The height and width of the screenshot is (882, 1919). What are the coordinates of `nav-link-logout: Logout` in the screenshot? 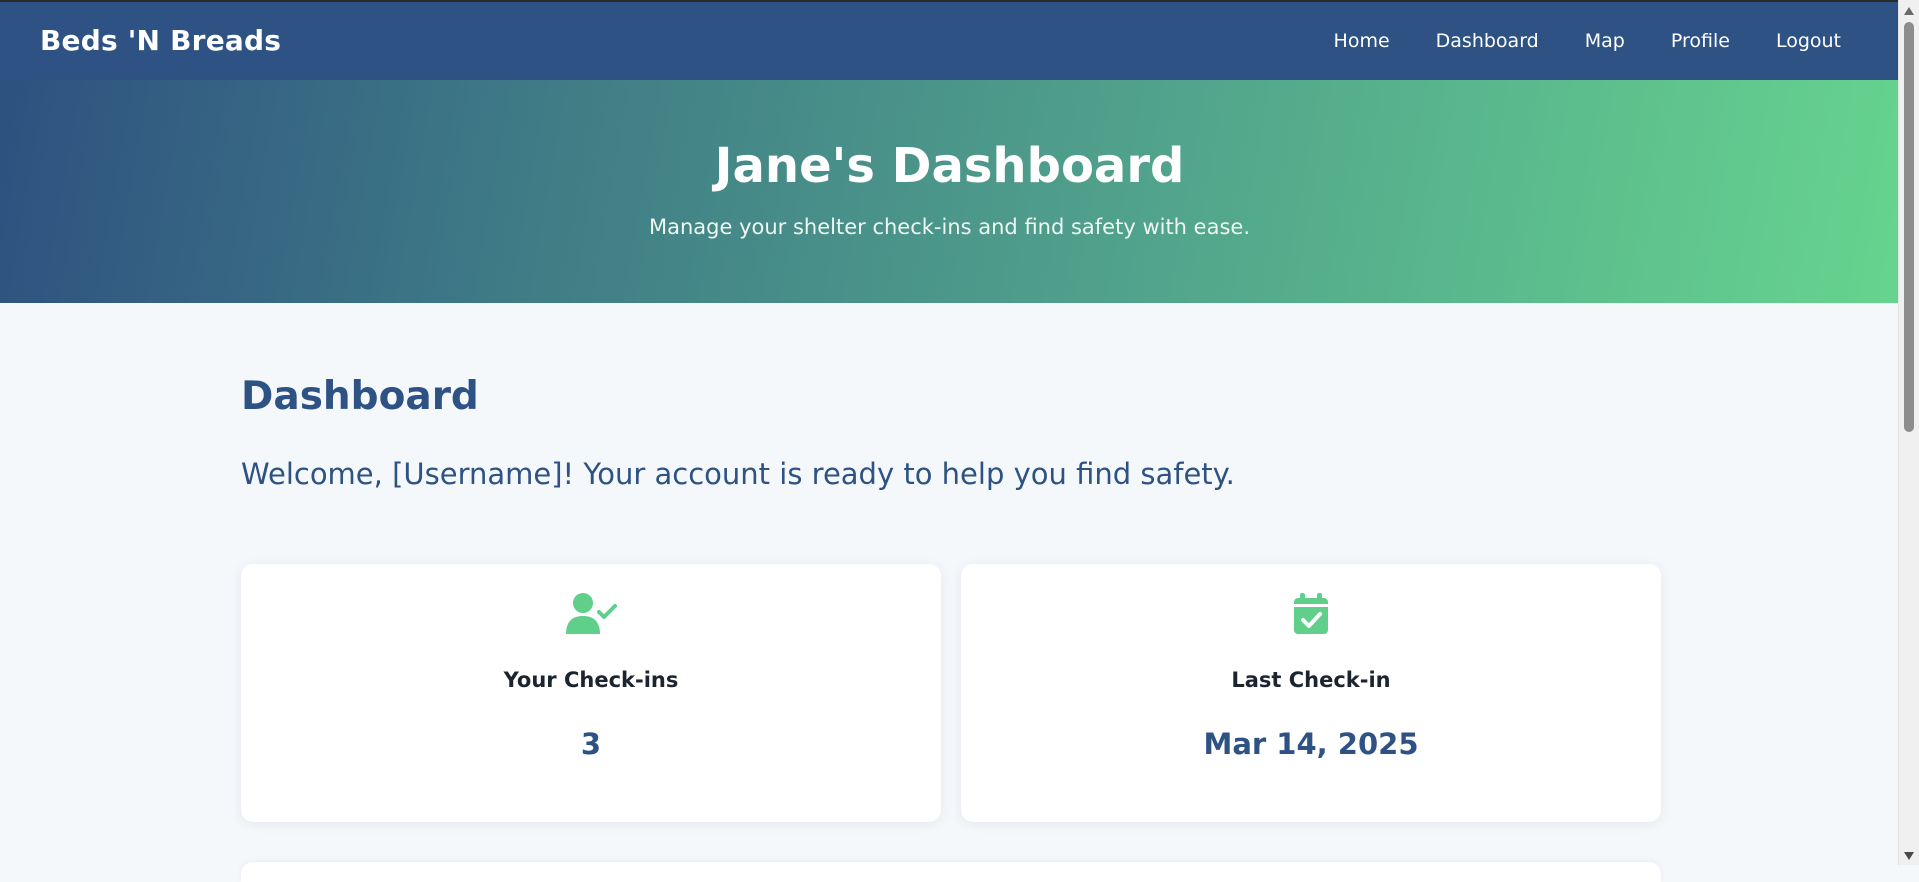 It's located at (1808, 41).